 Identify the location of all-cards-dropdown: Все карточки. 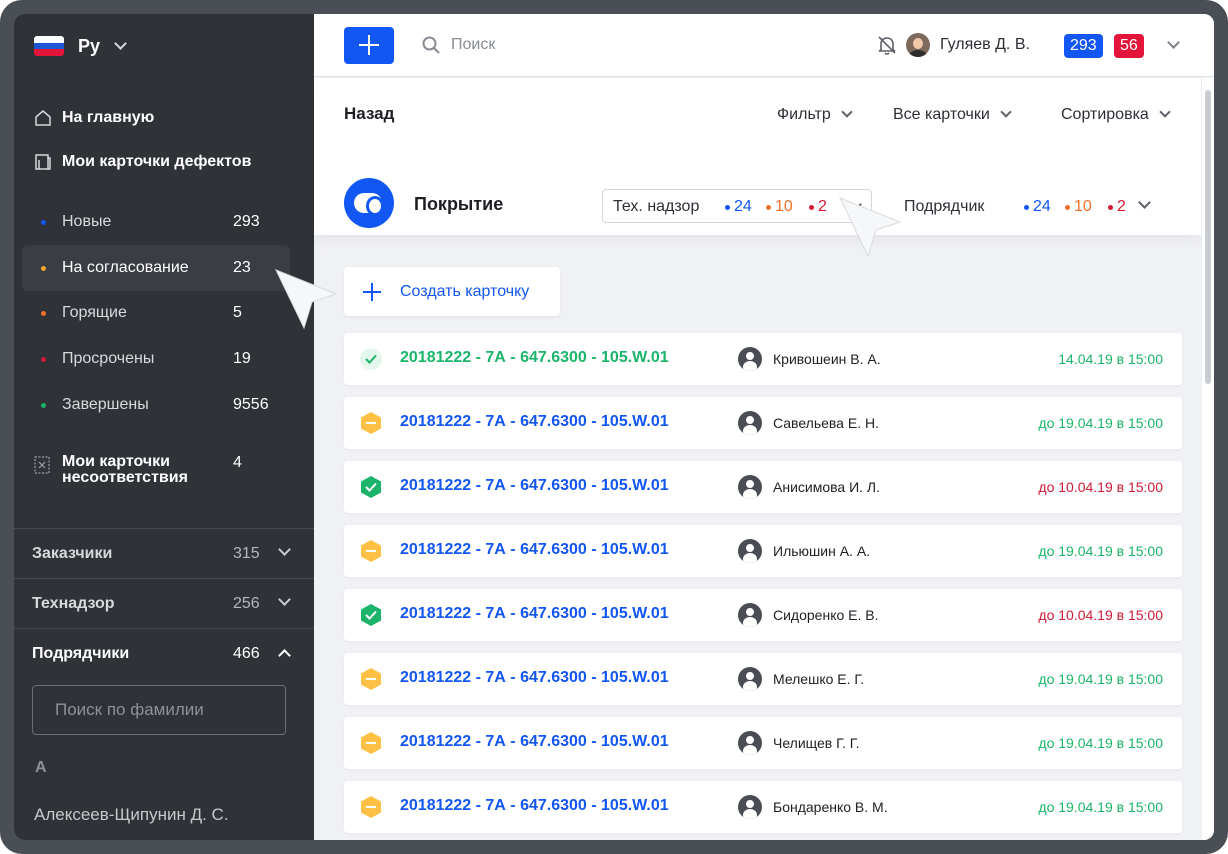
(952, 115).